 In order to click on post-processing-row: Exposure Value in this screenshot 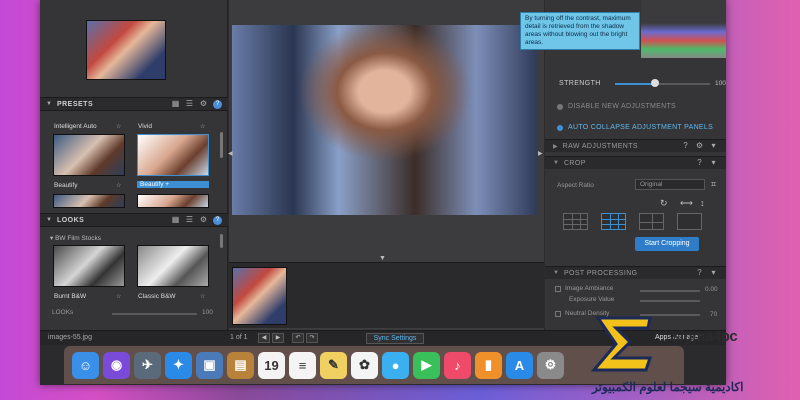, I will do `click(591, 299)`.